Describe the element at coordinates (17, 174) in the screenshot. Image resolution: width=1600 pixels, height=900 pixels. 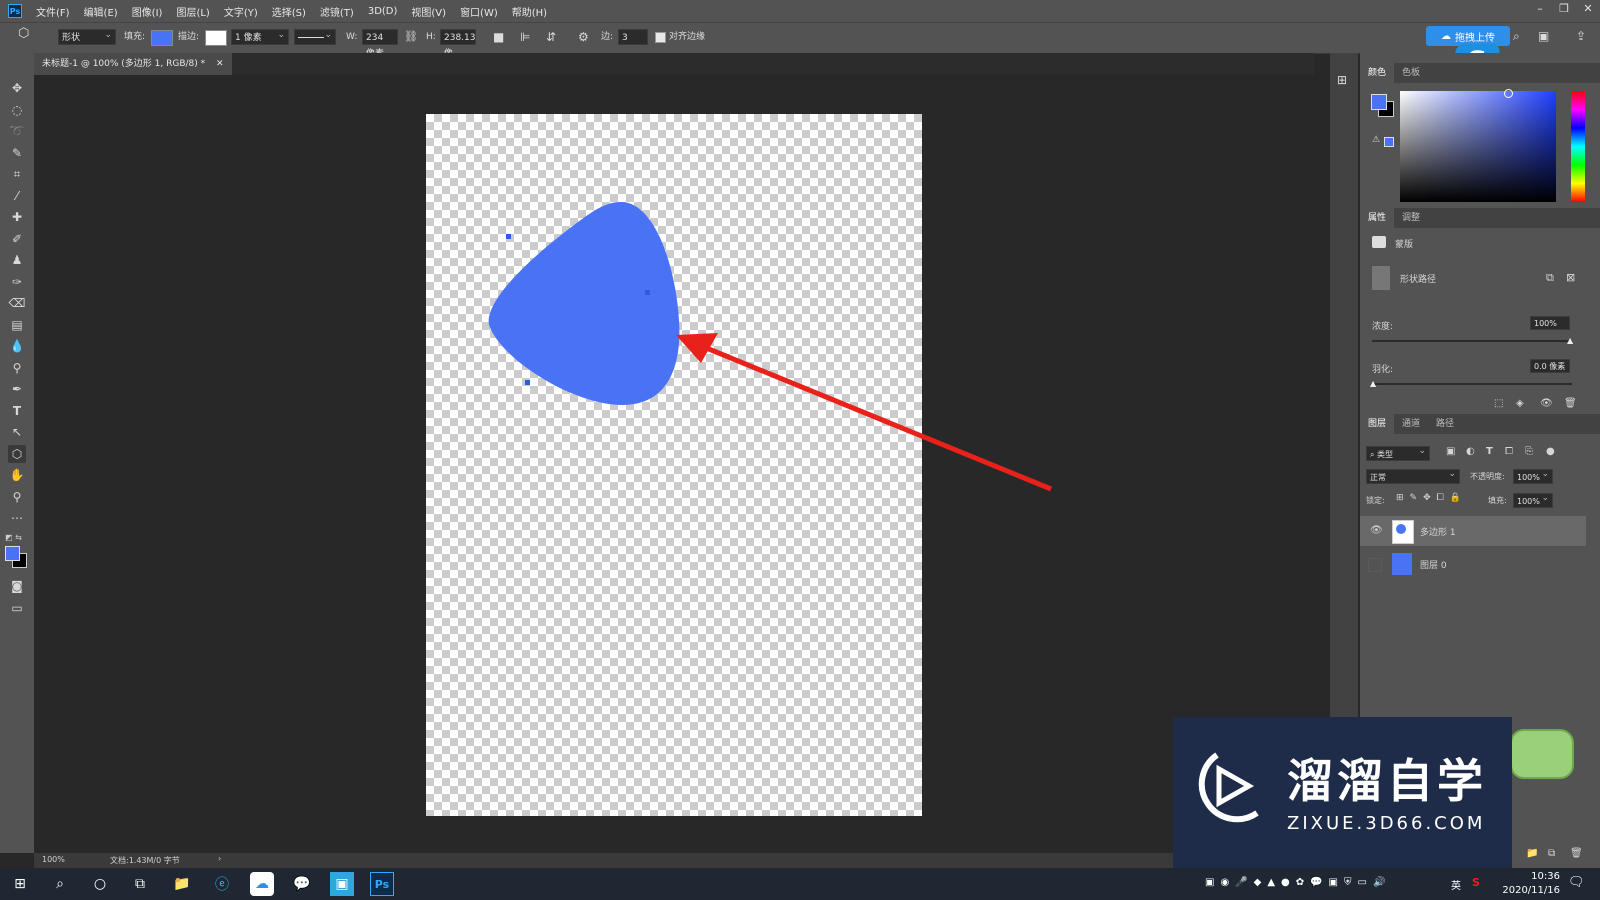
I see `crop-tool-icon: ⌗` at that location.